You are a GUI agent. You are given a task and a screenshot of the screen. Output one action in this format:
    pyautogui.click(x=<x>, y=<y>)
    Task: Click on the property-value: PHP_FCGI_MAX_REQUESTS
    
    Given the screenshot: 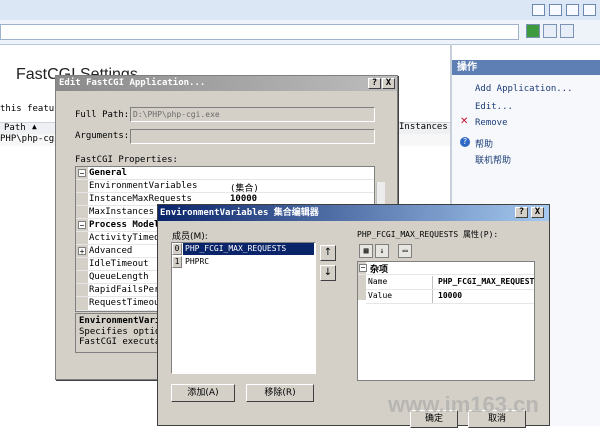 What is the action you would take?
    pyautogui.click(x=486, y=281)
    